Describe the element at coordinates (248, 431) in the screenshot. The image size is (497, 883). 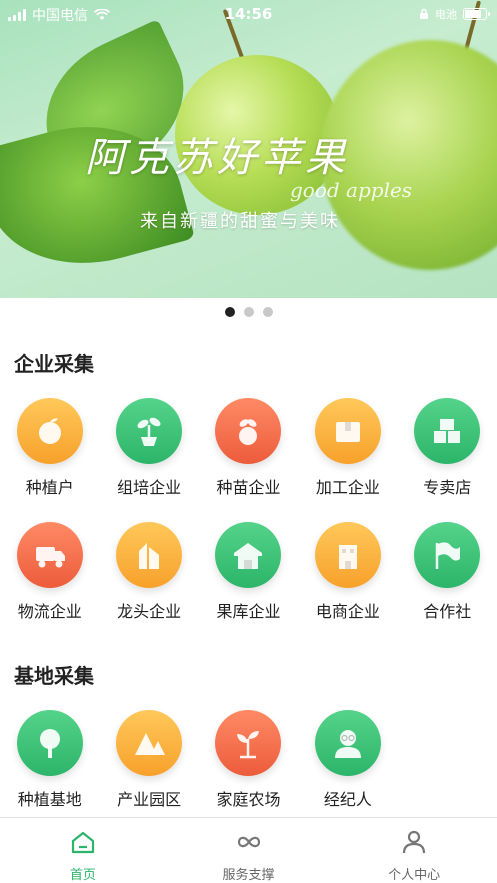
I see `sapling-fruit-icon` at that location.